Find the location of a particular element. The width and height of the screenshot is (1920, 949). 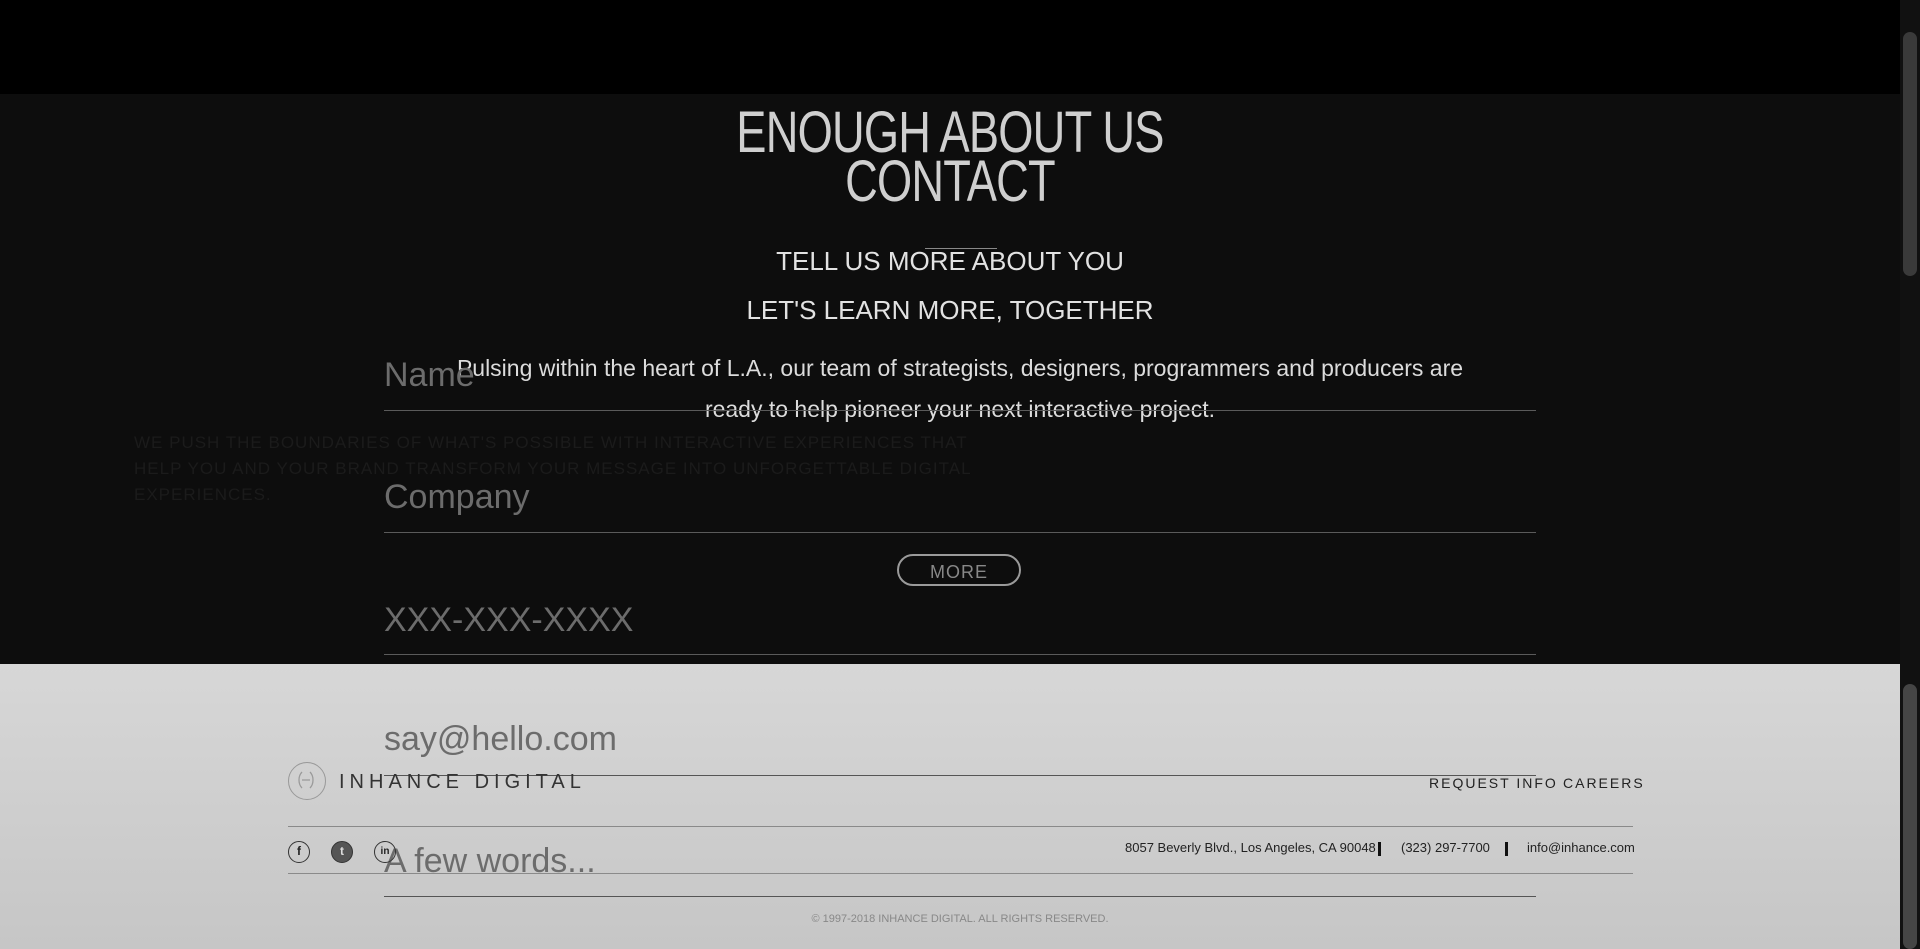

request-info-link: REQUEST INFO is located at coordinates (1493, 783).